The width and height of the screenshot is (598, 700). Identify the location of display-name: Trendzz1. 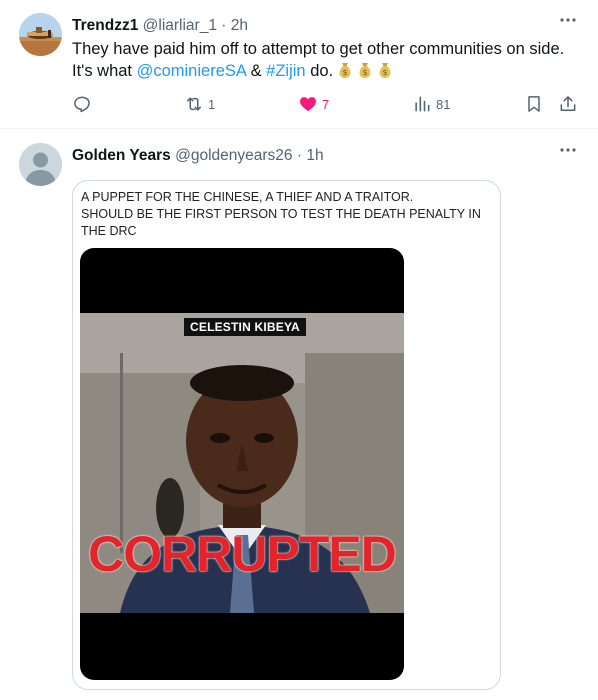
(105, 25).